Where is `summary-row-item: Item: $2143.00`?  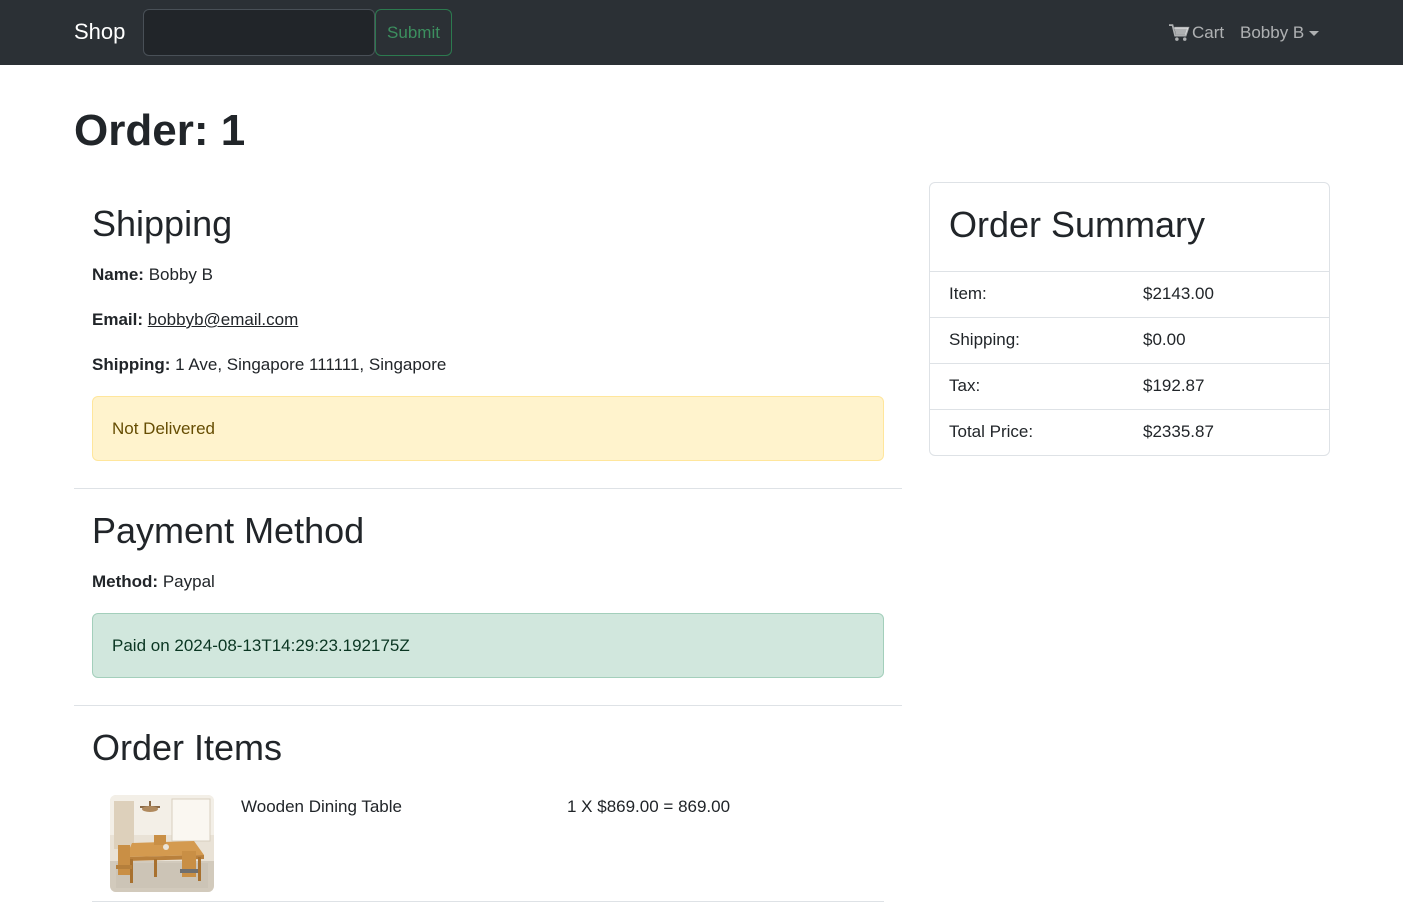
summary-row-item: Item: $2143.00 is located at coordinates (1129, 294).